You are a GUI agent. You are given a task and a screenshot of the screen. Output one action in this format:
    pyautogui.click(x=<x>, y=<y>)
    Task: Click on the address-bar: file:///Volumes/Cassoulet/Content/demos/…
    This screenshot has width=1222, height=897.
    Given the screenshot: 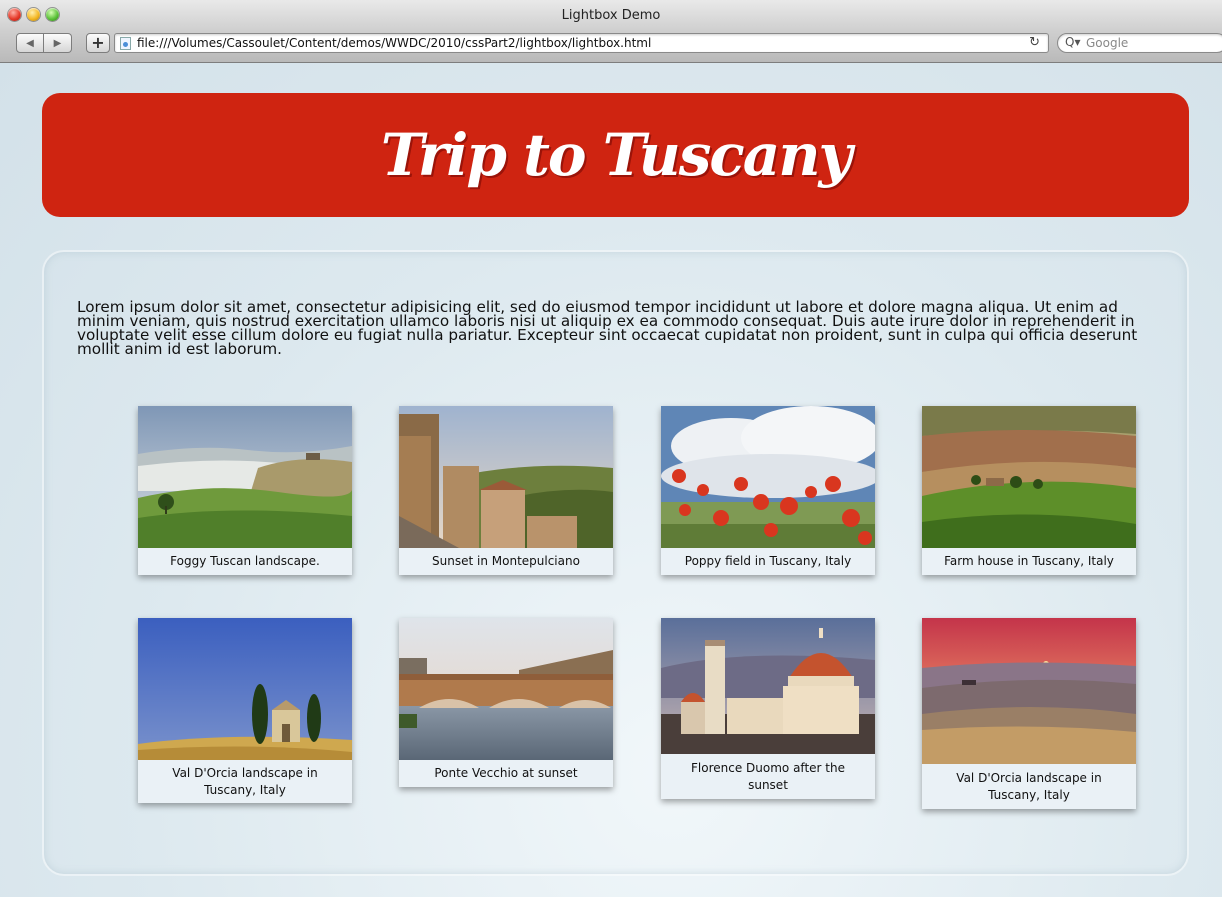 What is the action you would take?
    pyautogui.click(x=581, y=43)
    